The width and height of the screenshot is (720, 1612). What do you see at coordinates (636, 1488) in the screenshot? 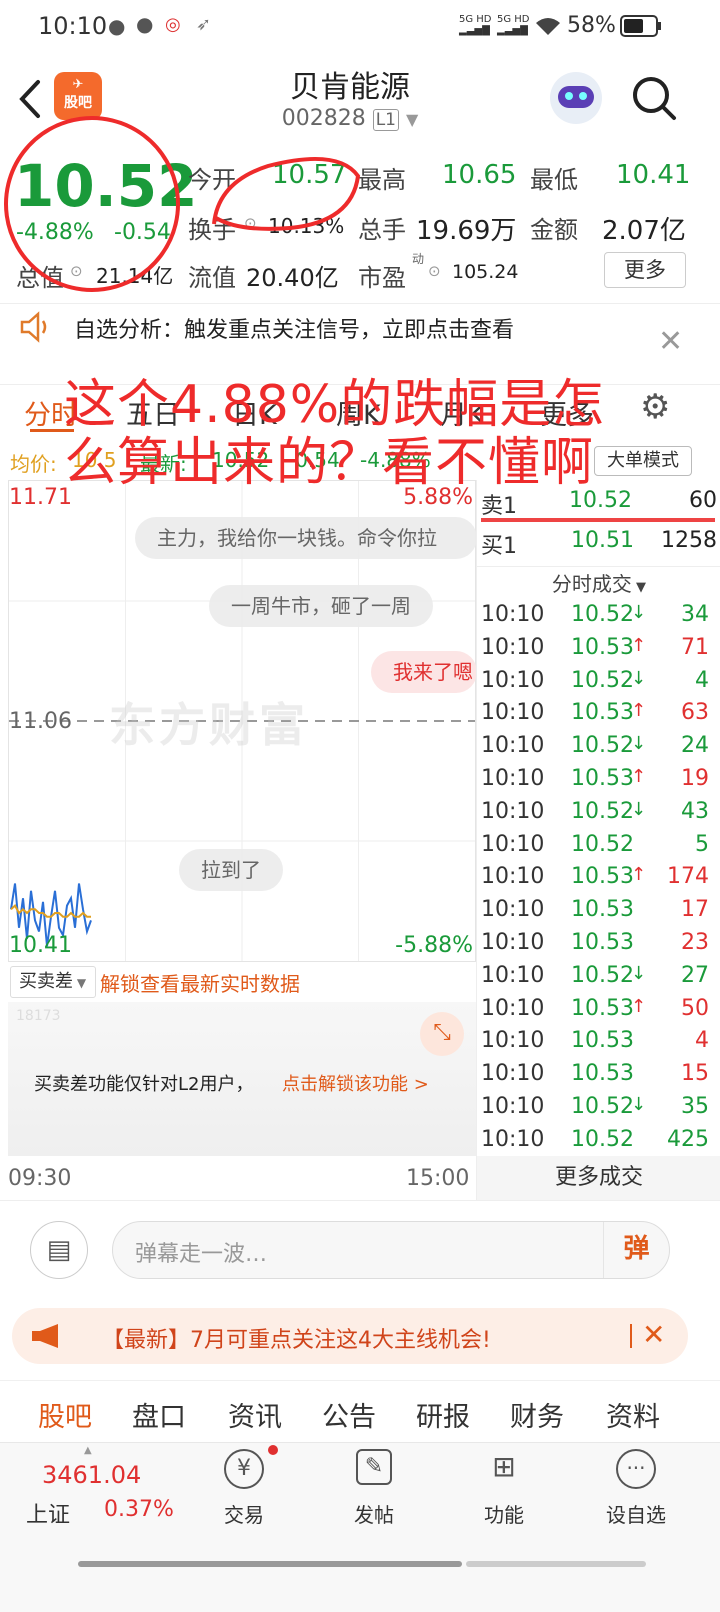
I see `nav-add-watchlist: ··· 设自选` at bounding box center [636, 1488].